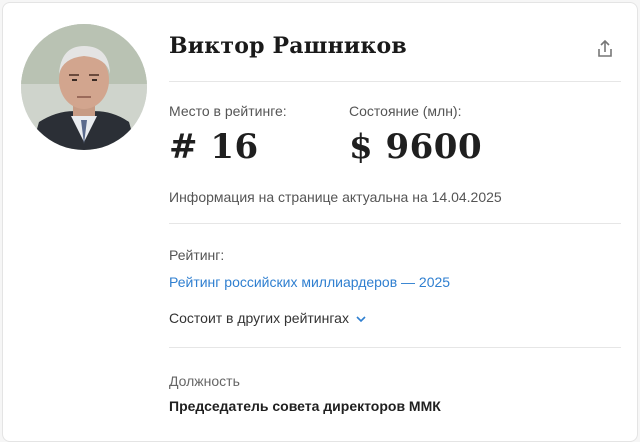  I want to click on chevron-down-icon, so click(361, 318).